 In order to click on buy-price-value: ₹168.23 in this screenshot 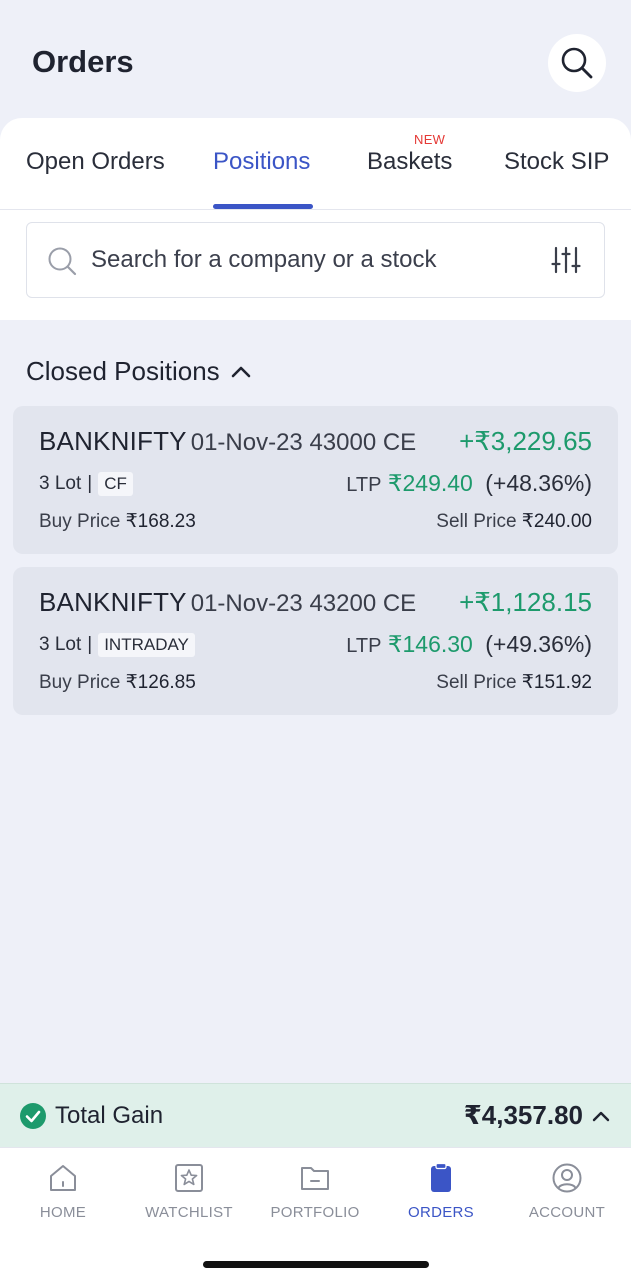, I will do `click(160, 521)`.